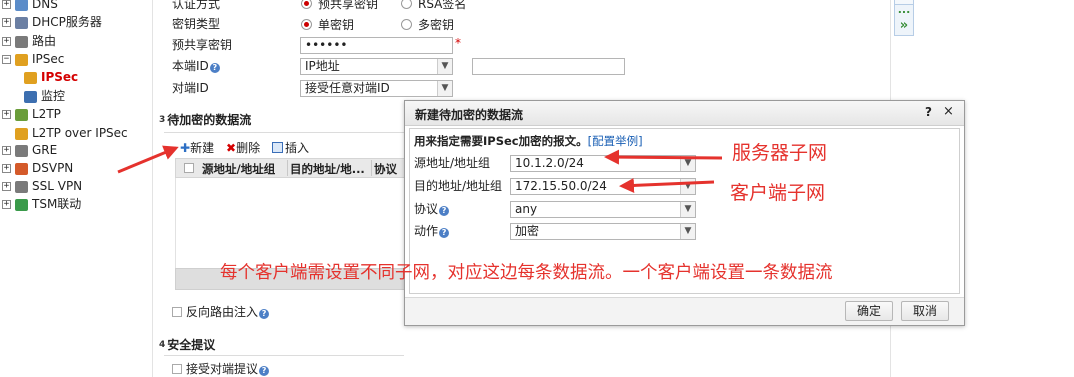 The width and height of the screenshot is (1074, 377). Describe the element at coordinates (526, 273) in the screenshot. I see `annotation-note: 每个客户端需设置不同子网，对应这边每条数据流。一个客户端设置一条数据流` at that location.